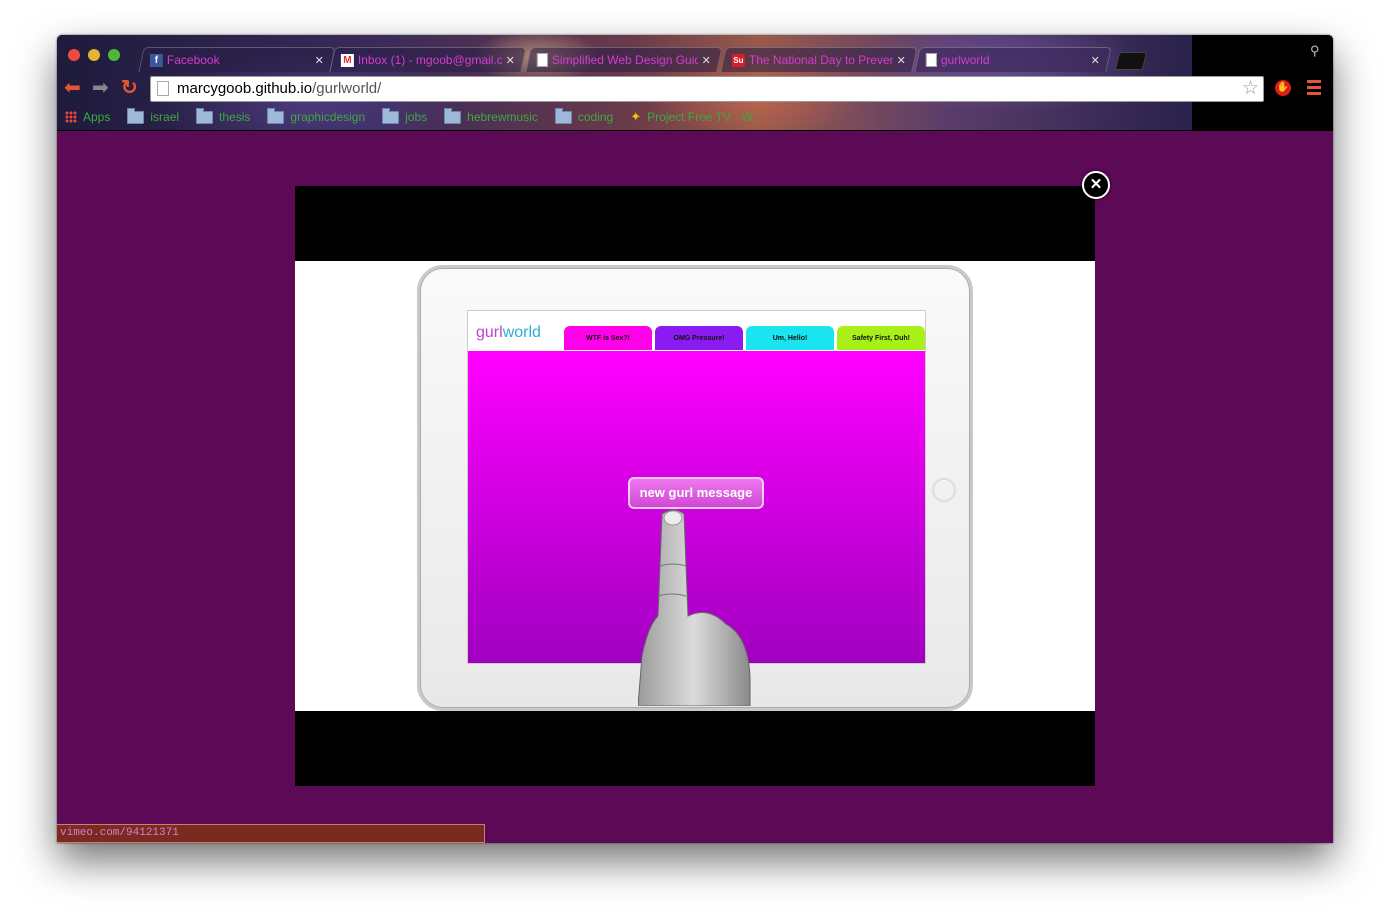 This screenshot has height=922, width=1390. I want to click on site-tab-safety-first: Safety First, Duh!, so click(881, 338).